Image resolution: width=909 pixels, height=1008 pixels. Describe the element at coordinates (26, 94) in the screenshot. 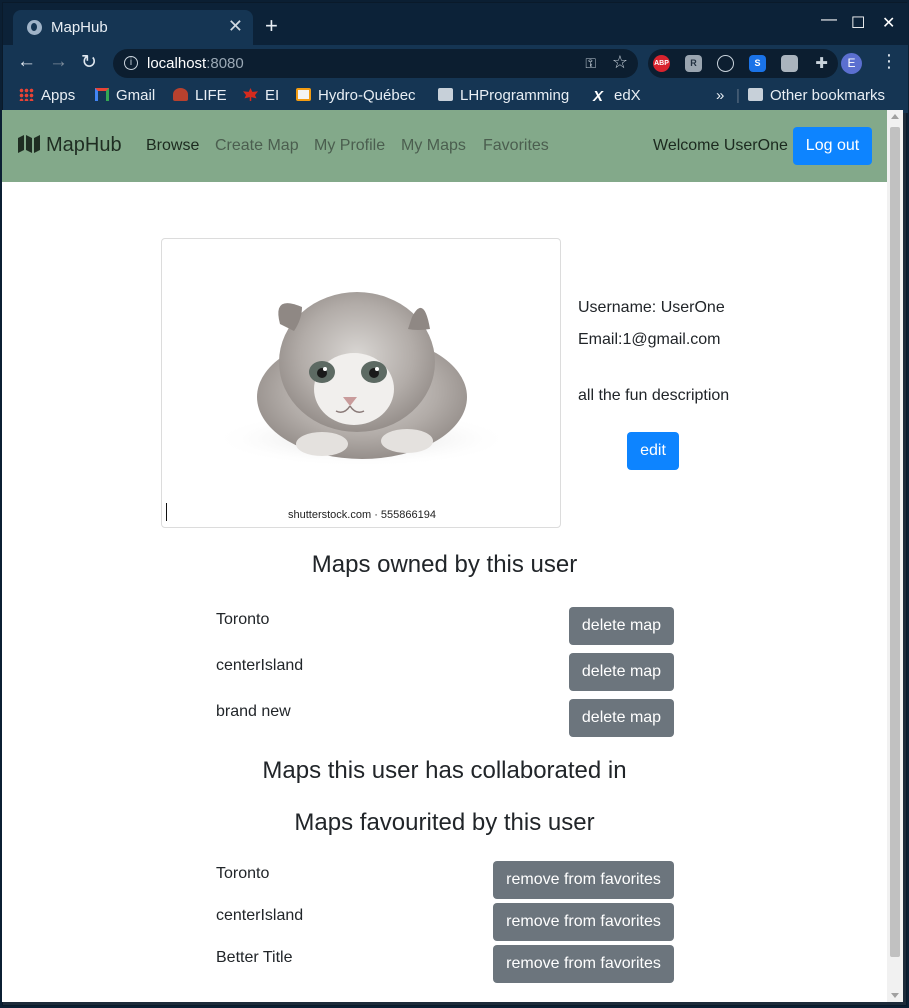

I see `apps-grid-icon` at that location.